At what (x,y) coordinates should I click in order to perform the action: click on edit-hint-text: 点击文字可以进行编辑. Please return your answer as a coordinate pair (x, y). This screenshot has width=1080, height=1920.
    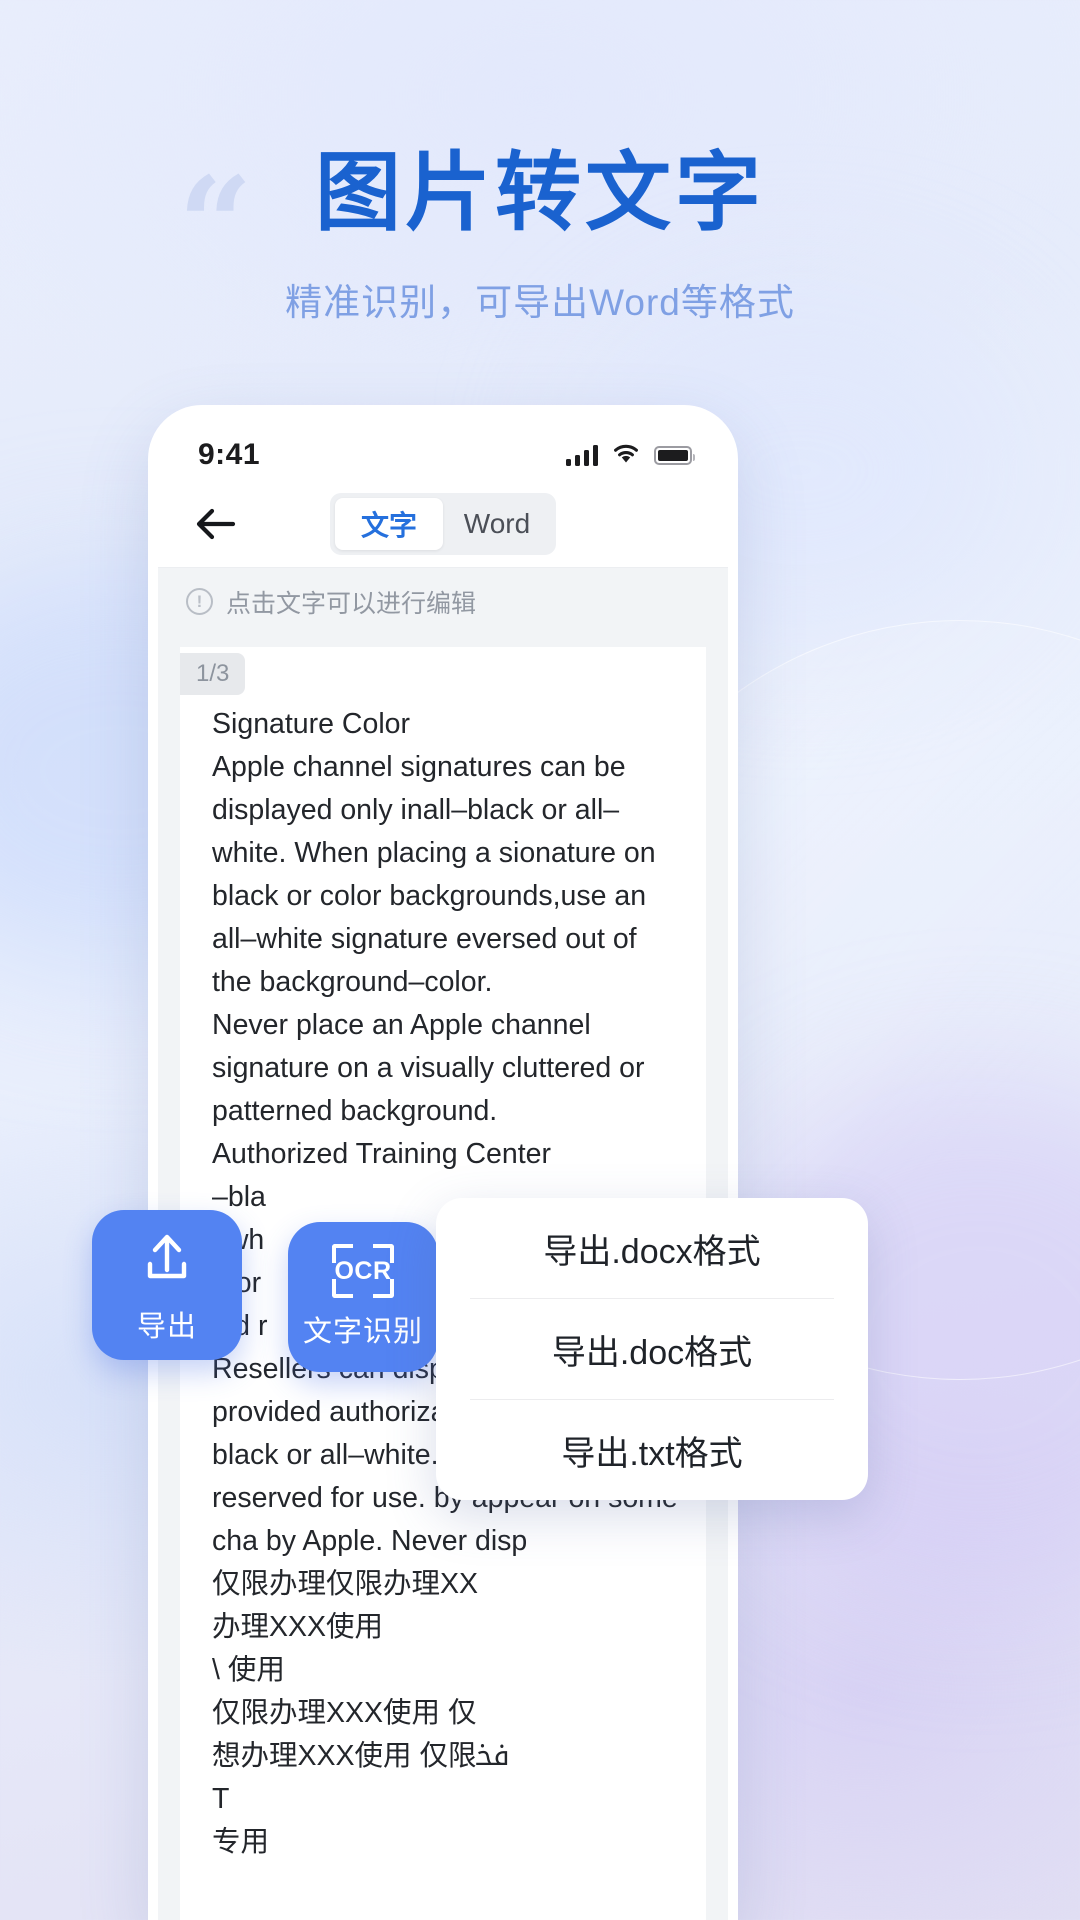
    Looking at the image, I should click on (351, 603).